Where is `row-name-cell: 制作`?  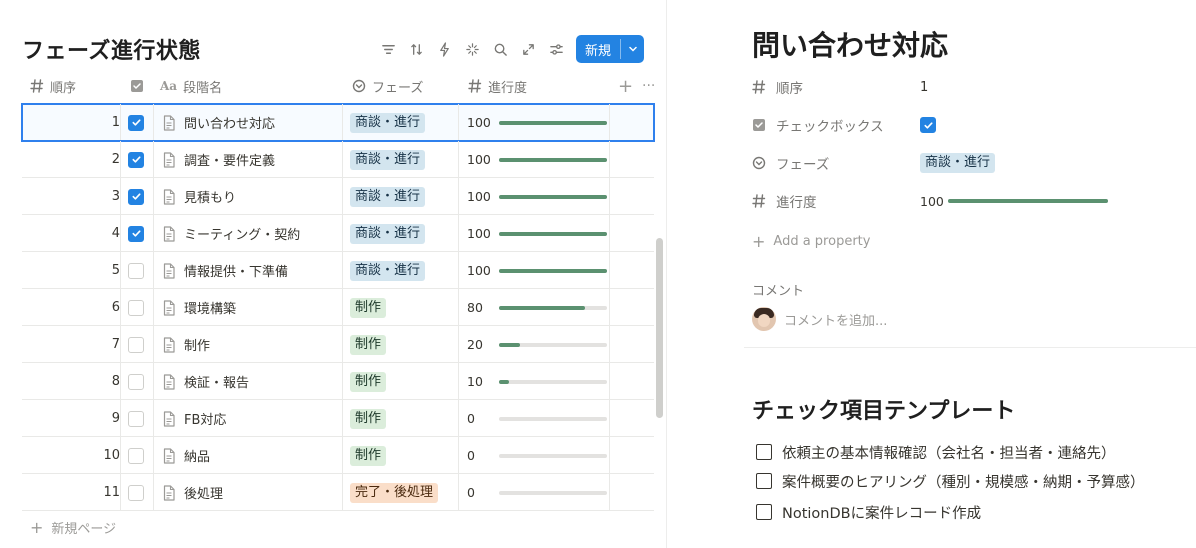
row-name-cell: 制作 is located at coordinates (252, 344).